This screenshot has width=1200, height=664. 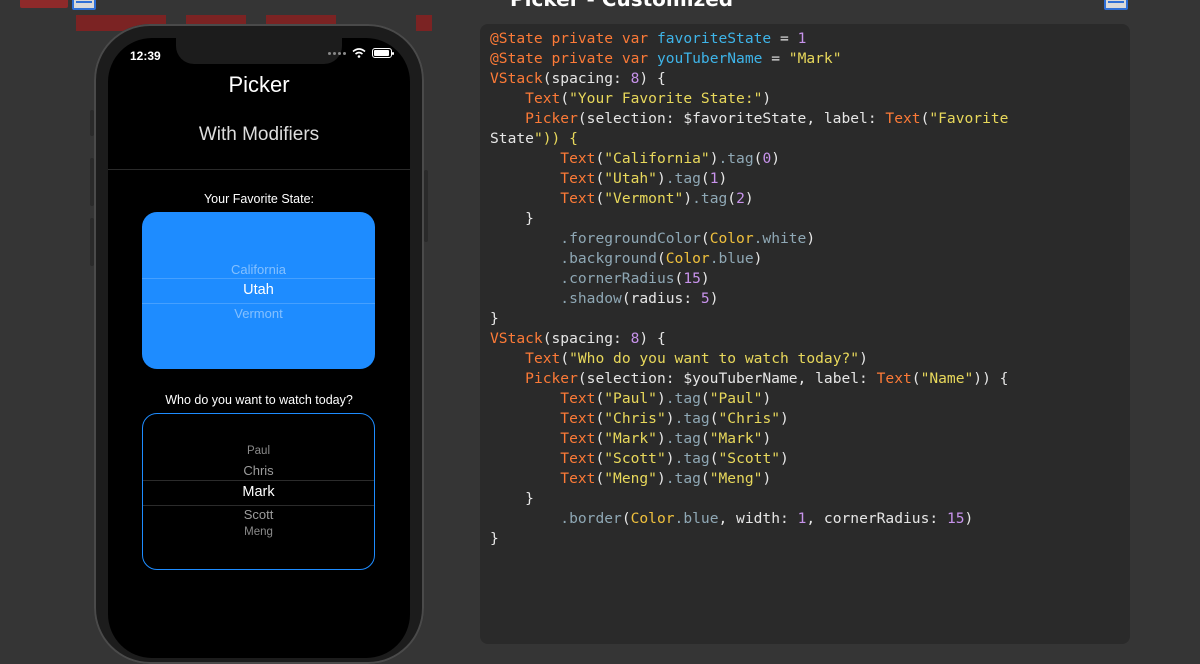 I want to click on wifi-icon, so click(x=359, y=53).